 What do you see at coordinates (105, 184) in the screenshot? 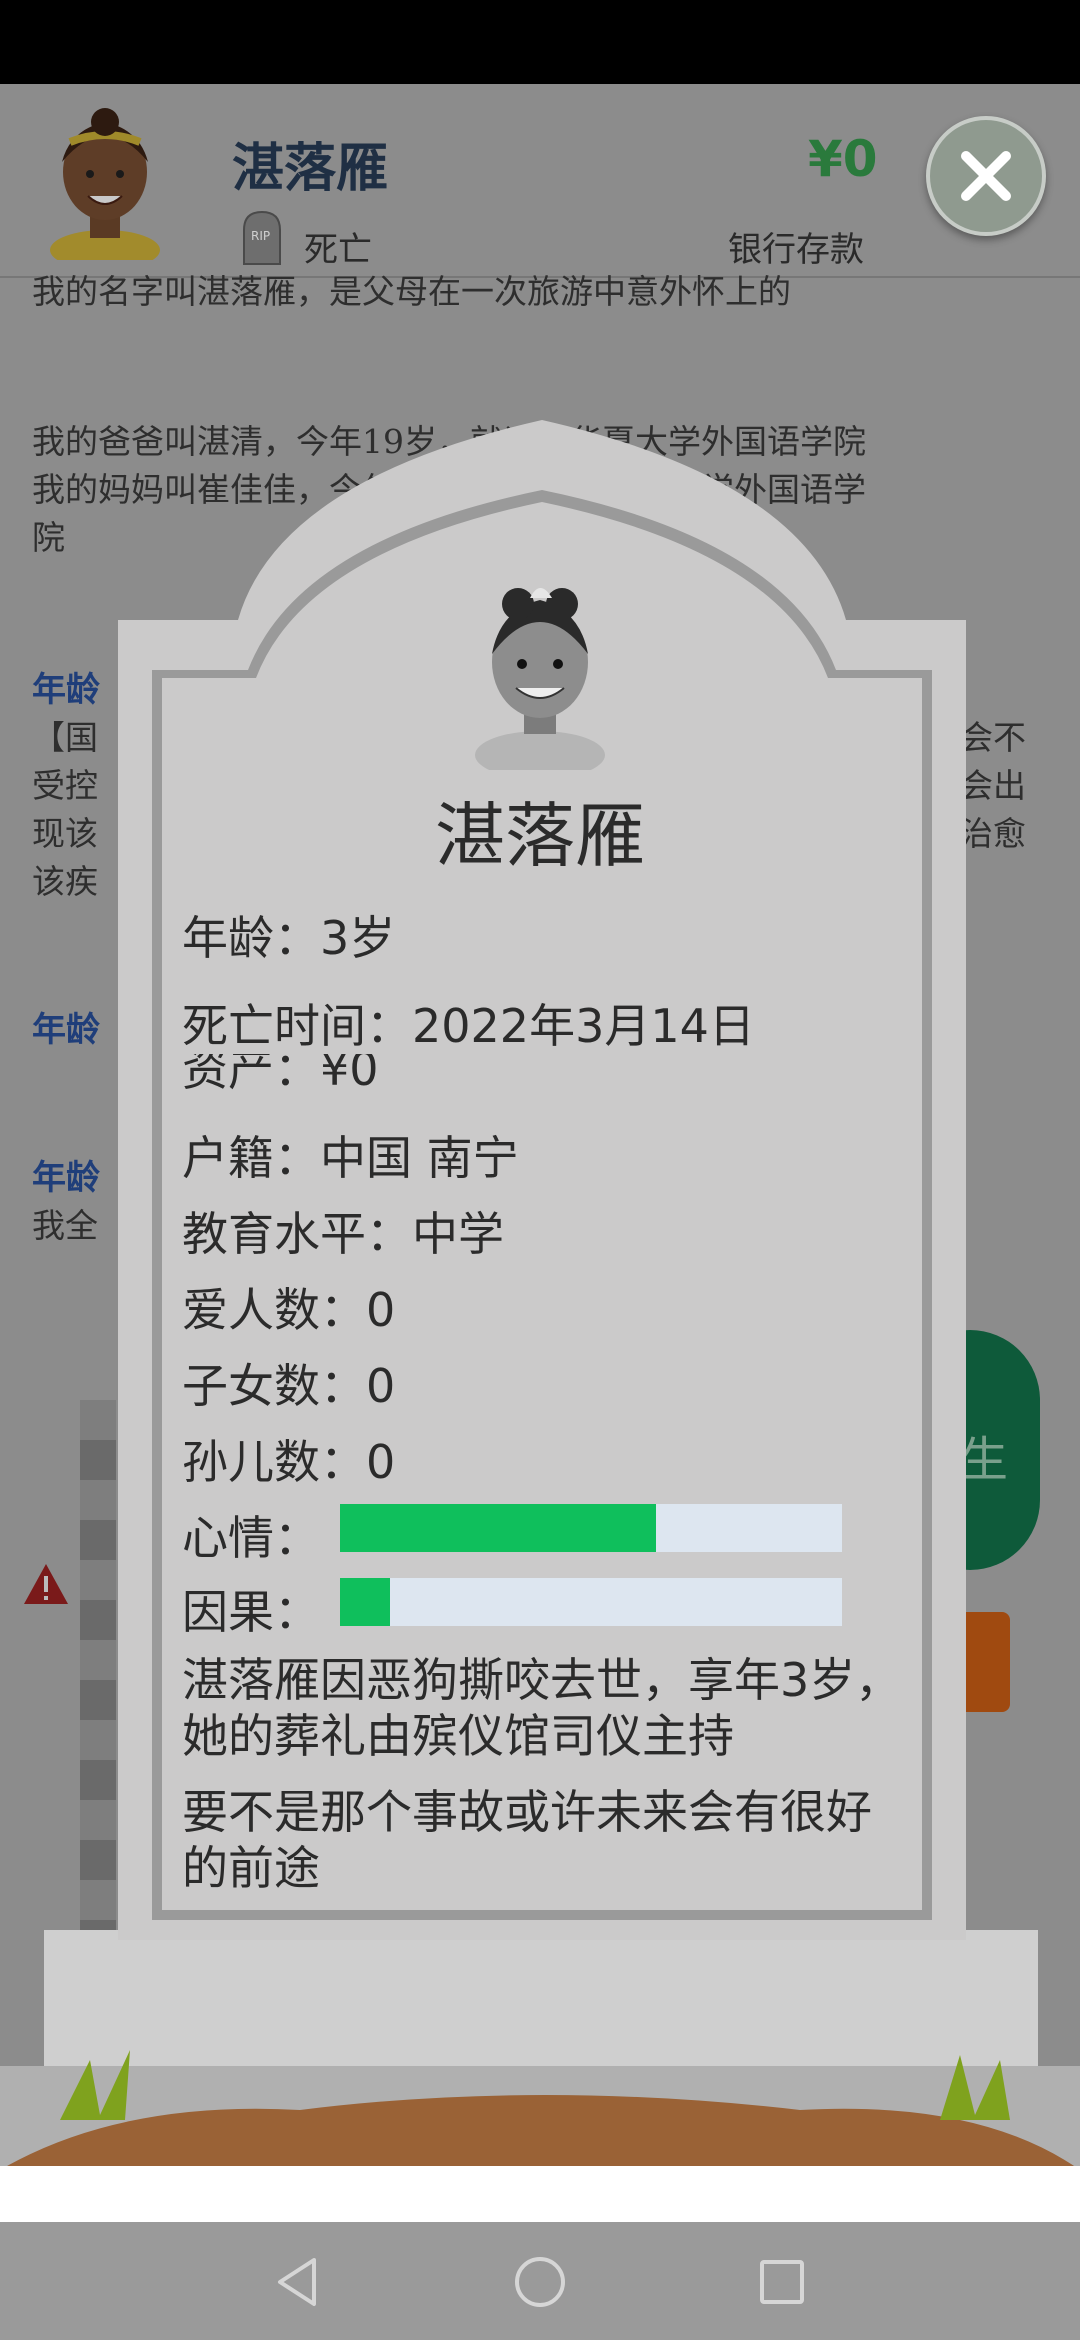
I see `avatar` at bounding box center [105, 184].